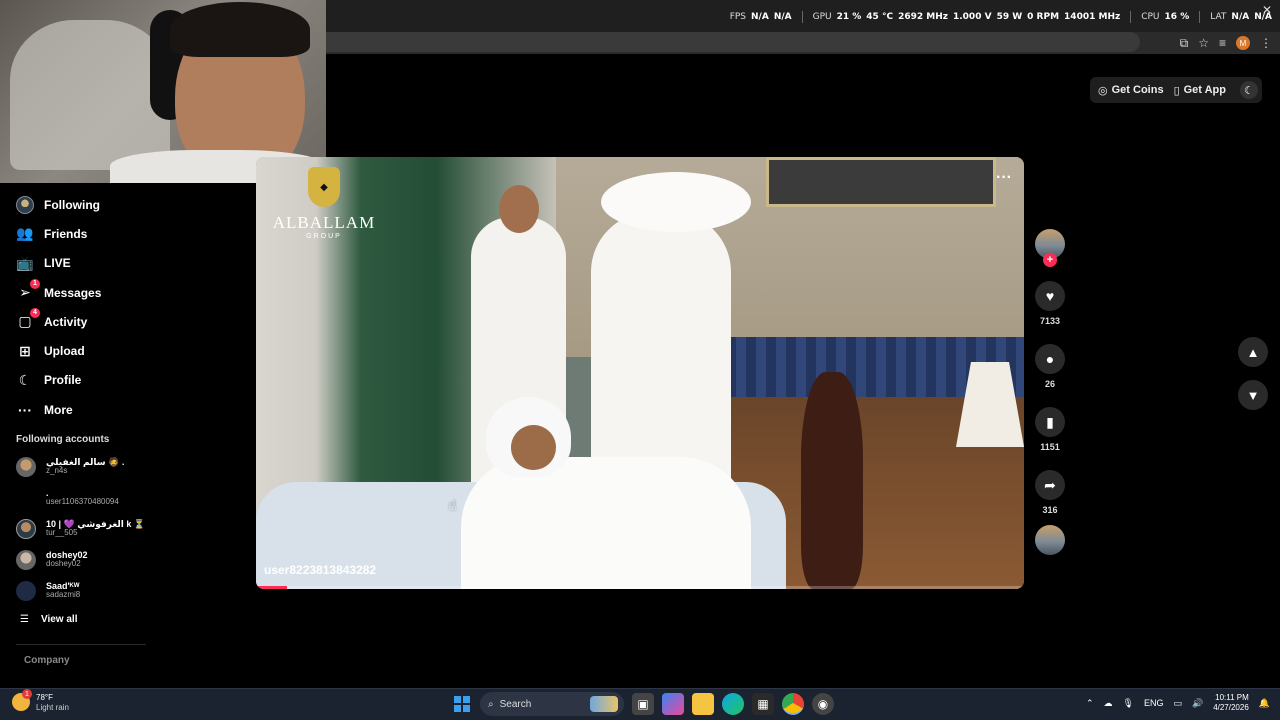 The width and height of the screenshot is (1280, 720). Describe the element at coordinates (27, 694) in the screenshot. I see `weather-badge: 1` at that location.